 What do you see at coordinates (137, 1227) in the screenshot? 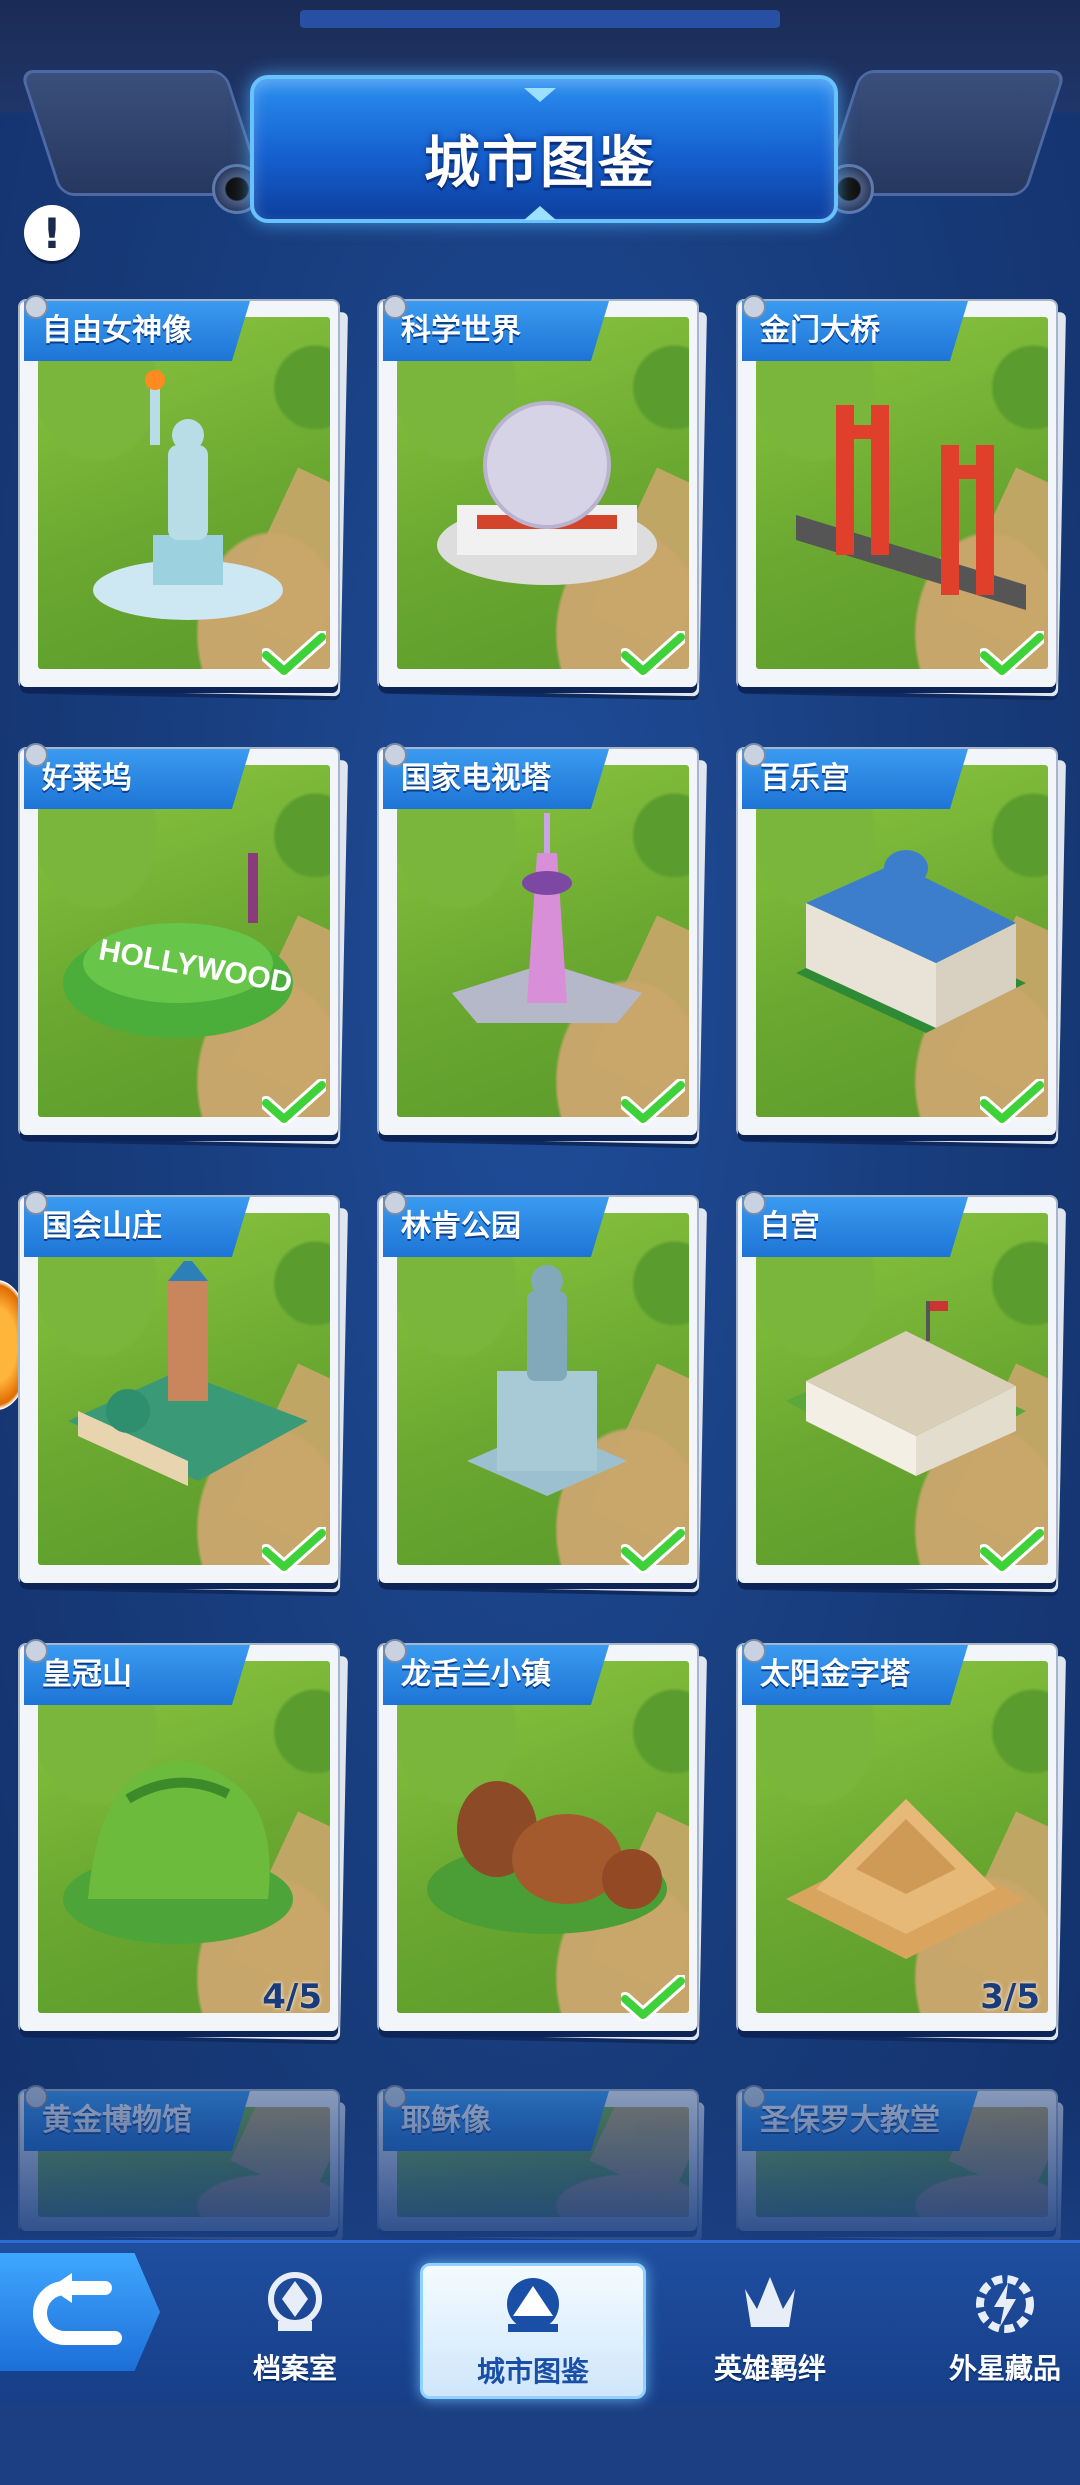
I see `landmark-name: 国会山庄` at bounding box center [137, 1227].